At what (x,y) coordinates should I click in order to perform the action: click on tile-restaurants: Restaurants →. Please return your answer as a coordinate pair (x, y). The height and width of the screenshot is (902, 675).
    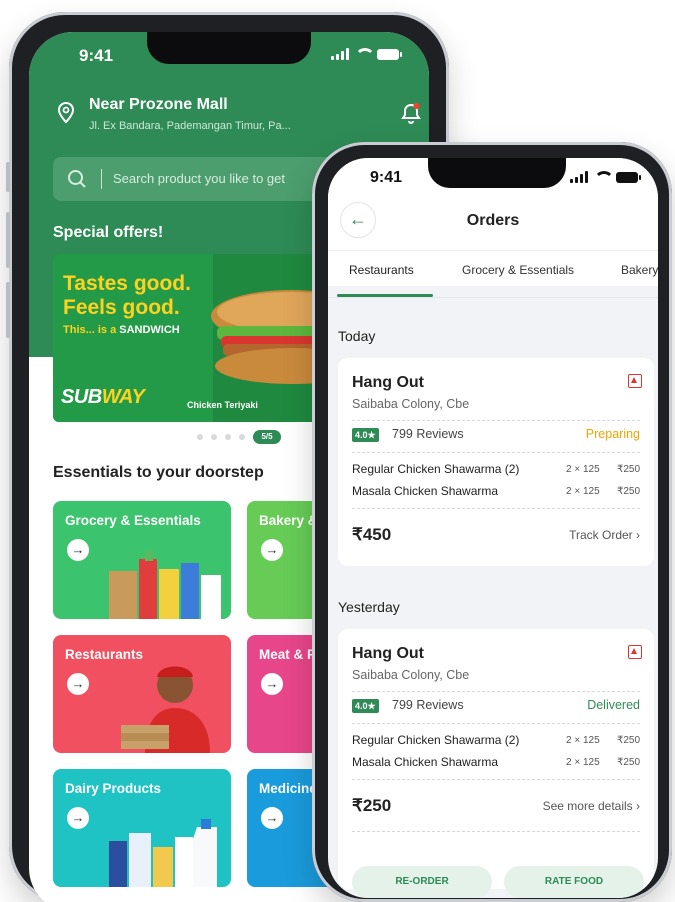
    Looking at the image, I should click on (142, 694).